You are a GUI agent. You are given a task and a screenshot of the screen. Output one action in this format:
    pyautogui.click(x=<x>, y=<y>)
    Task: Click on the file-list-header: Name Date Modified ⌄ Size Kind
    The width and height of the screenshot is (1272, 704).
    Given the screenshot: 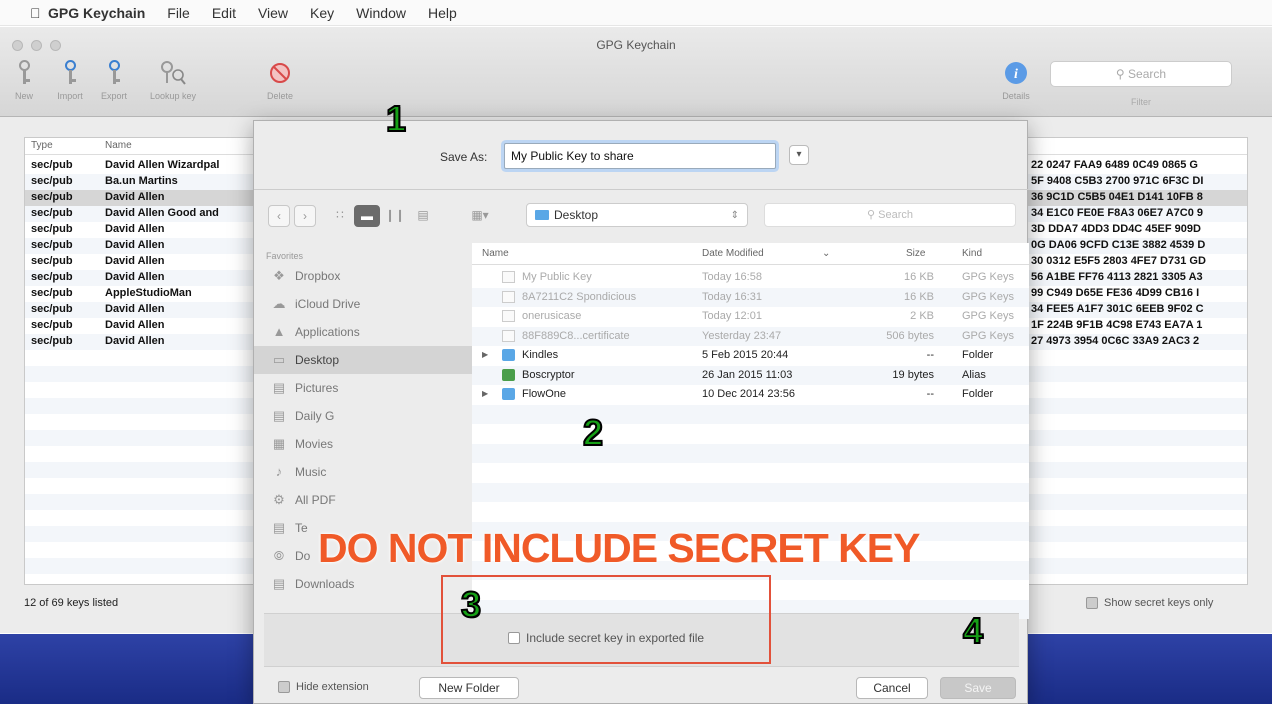 What is the action you would take?
    pyautogui.click(x=750, y=254)
    